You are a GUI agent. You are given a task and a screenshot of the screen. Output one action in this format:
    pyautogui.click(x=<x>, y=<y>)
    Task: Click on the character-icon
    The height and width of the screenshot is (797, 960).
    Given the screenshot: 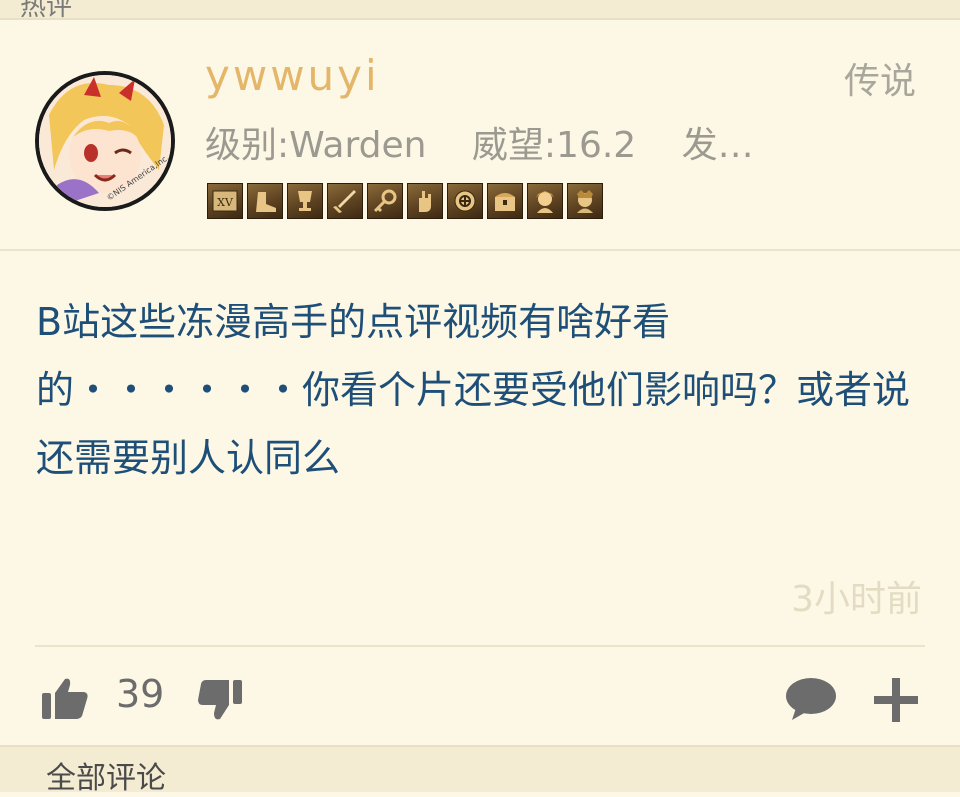 What is the action you would take?
    pyautogui.click(x=545, y=201)
    